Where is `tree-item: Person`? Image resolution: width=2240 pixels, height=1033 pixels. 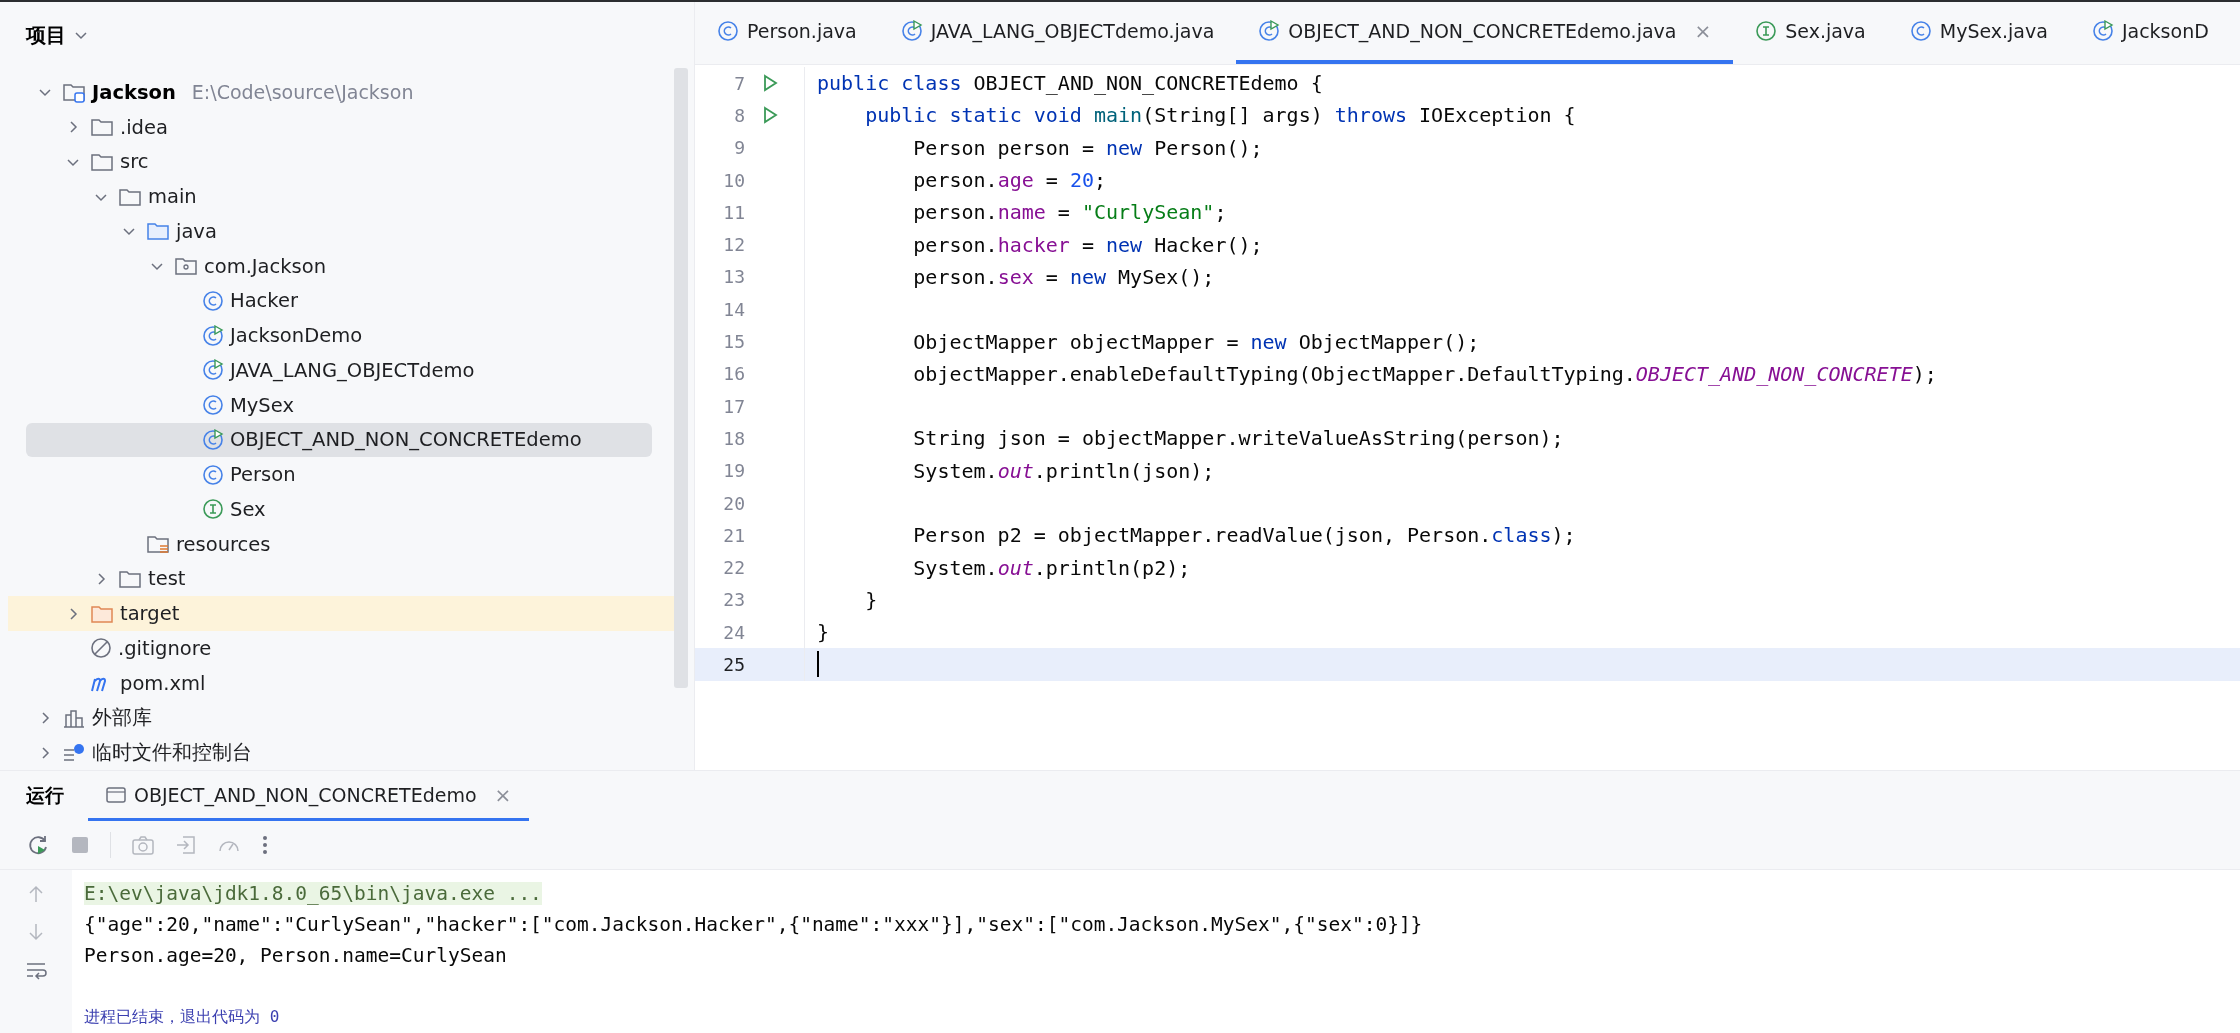 tree-item: Person is located at coordinates (341, 474).